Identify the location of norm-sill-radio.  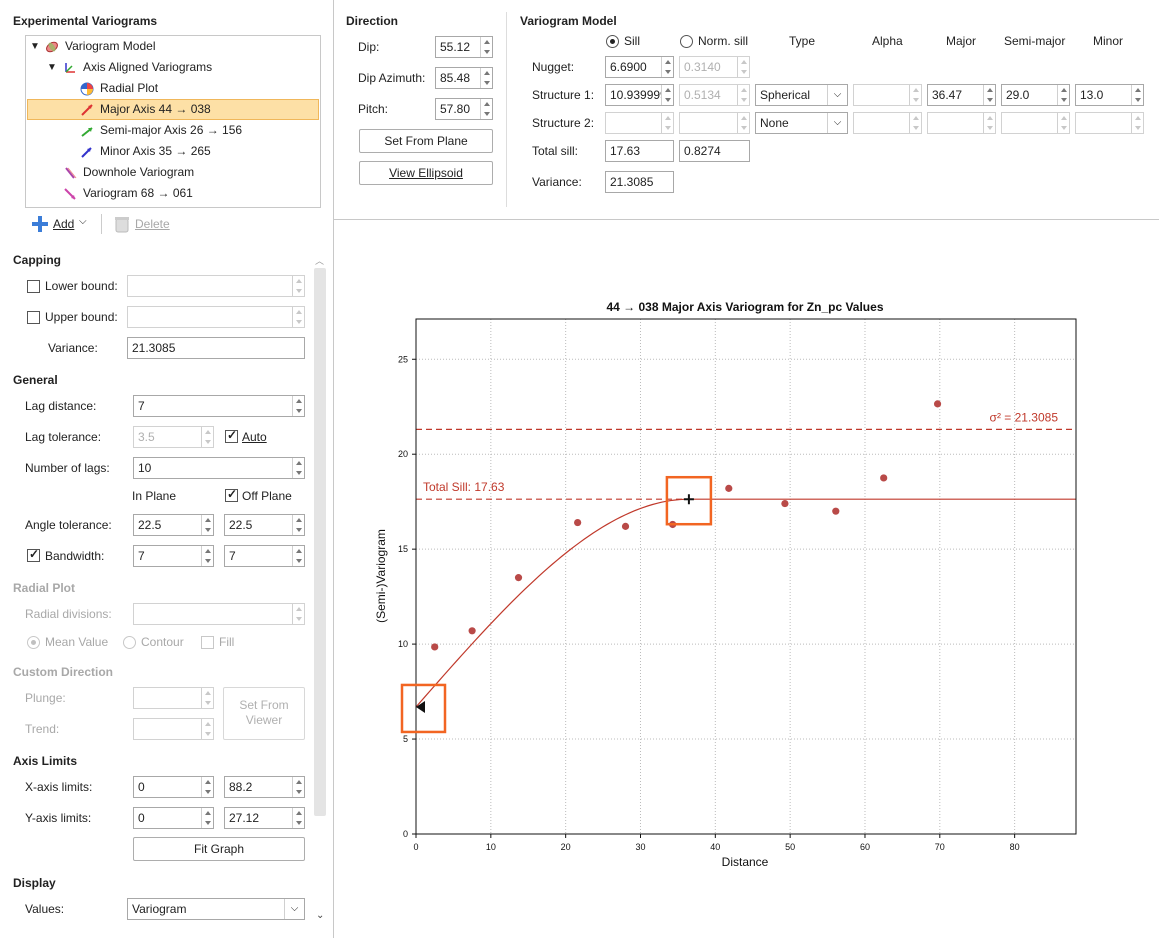
(686, 41).